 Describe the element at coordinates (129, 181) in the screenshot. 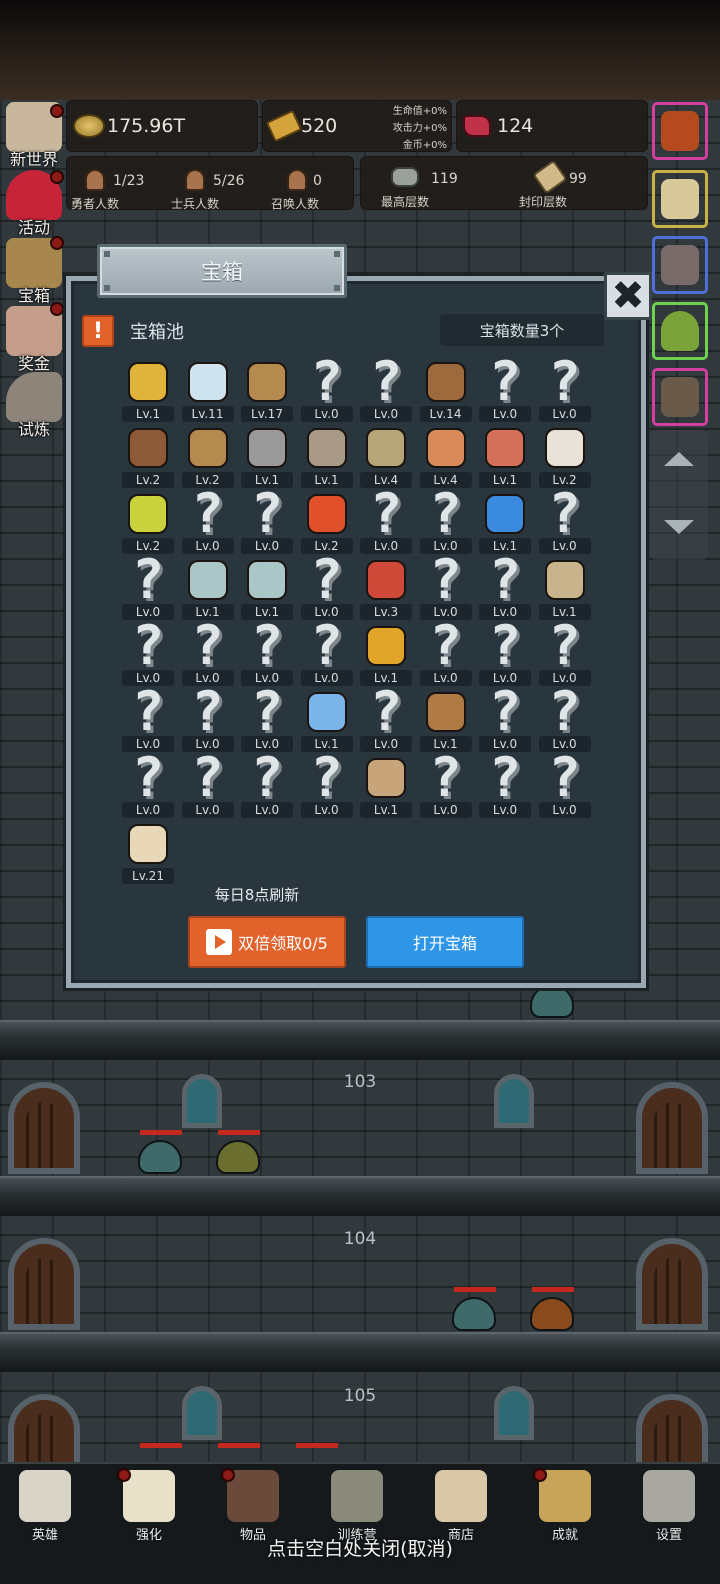

I see `heroes-count: 1/23` at that location.